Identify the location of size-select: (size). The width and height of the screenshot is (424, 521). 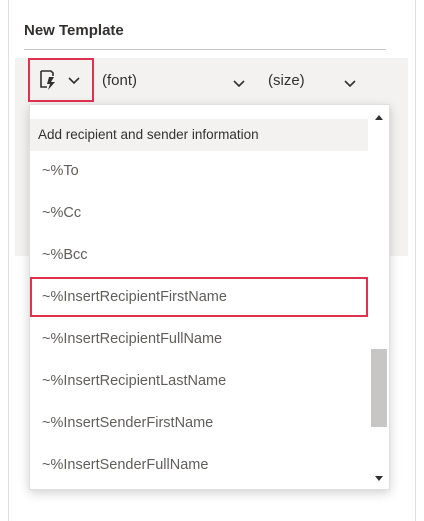
(286, 80).